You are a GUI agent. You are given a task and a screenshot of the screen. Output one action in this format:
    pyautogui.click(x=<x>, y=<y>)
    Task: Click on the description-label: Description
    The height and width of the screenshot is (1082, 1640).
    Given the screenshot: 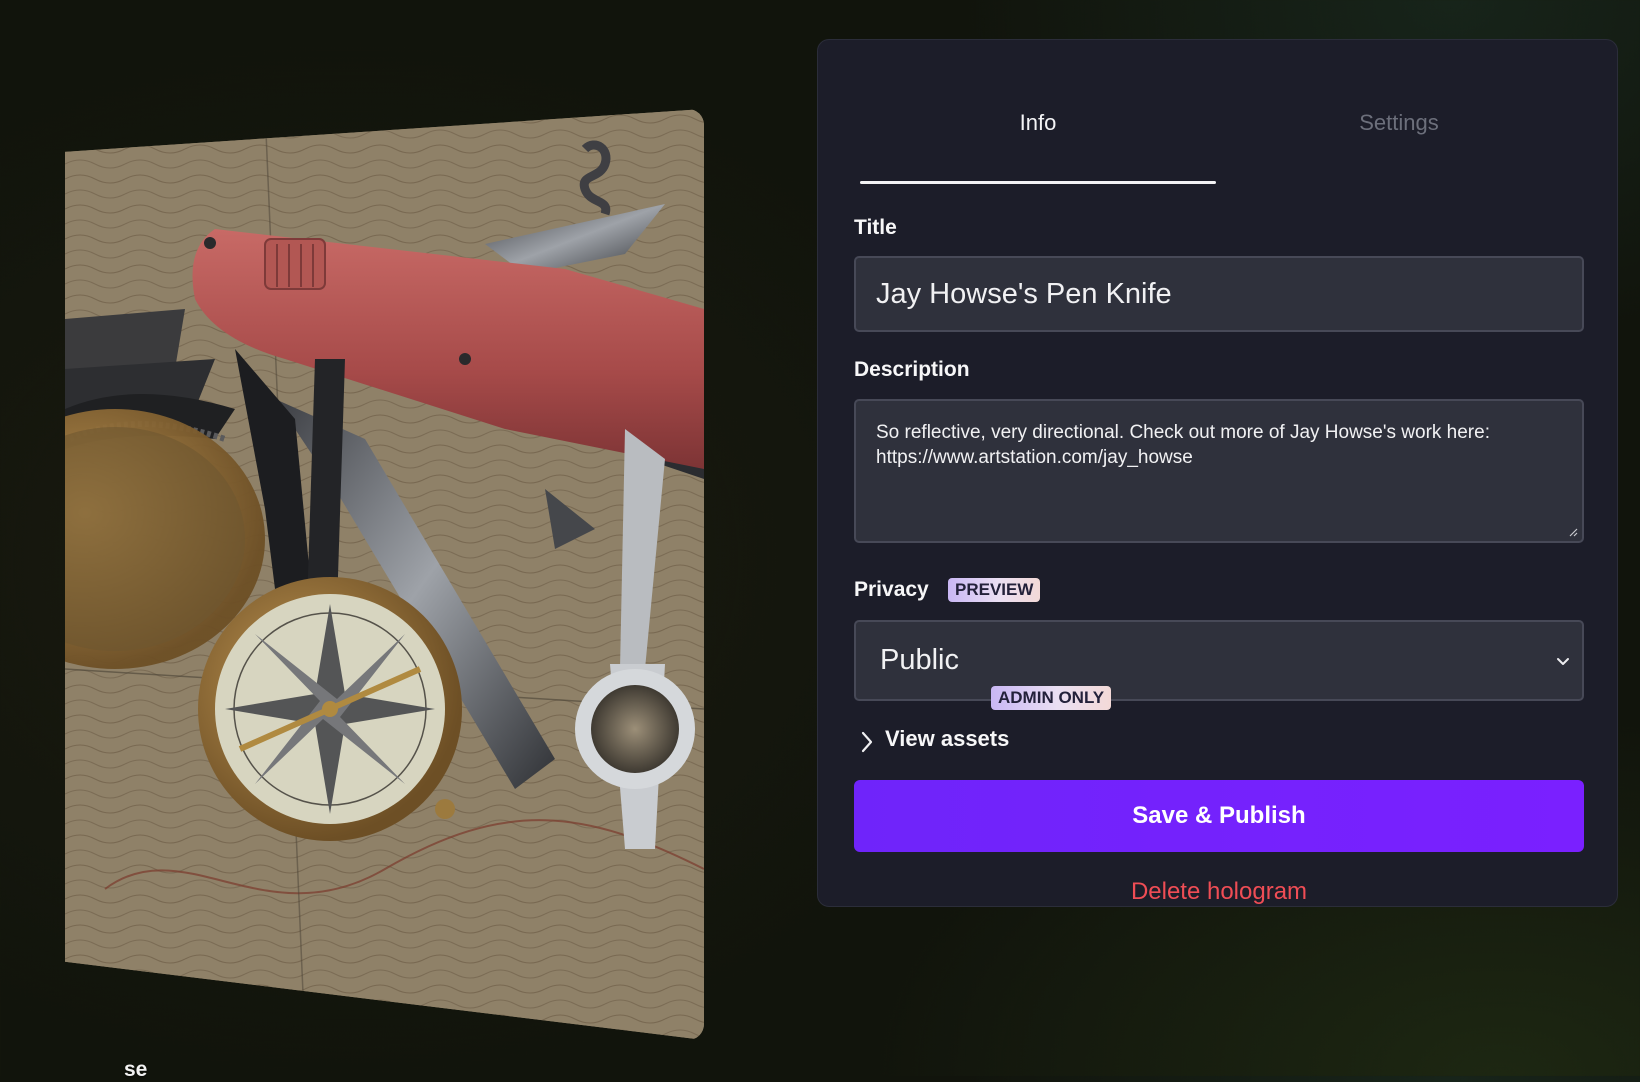 What is the action you would take?
    pyautogui.click(x=912, y=369)
    